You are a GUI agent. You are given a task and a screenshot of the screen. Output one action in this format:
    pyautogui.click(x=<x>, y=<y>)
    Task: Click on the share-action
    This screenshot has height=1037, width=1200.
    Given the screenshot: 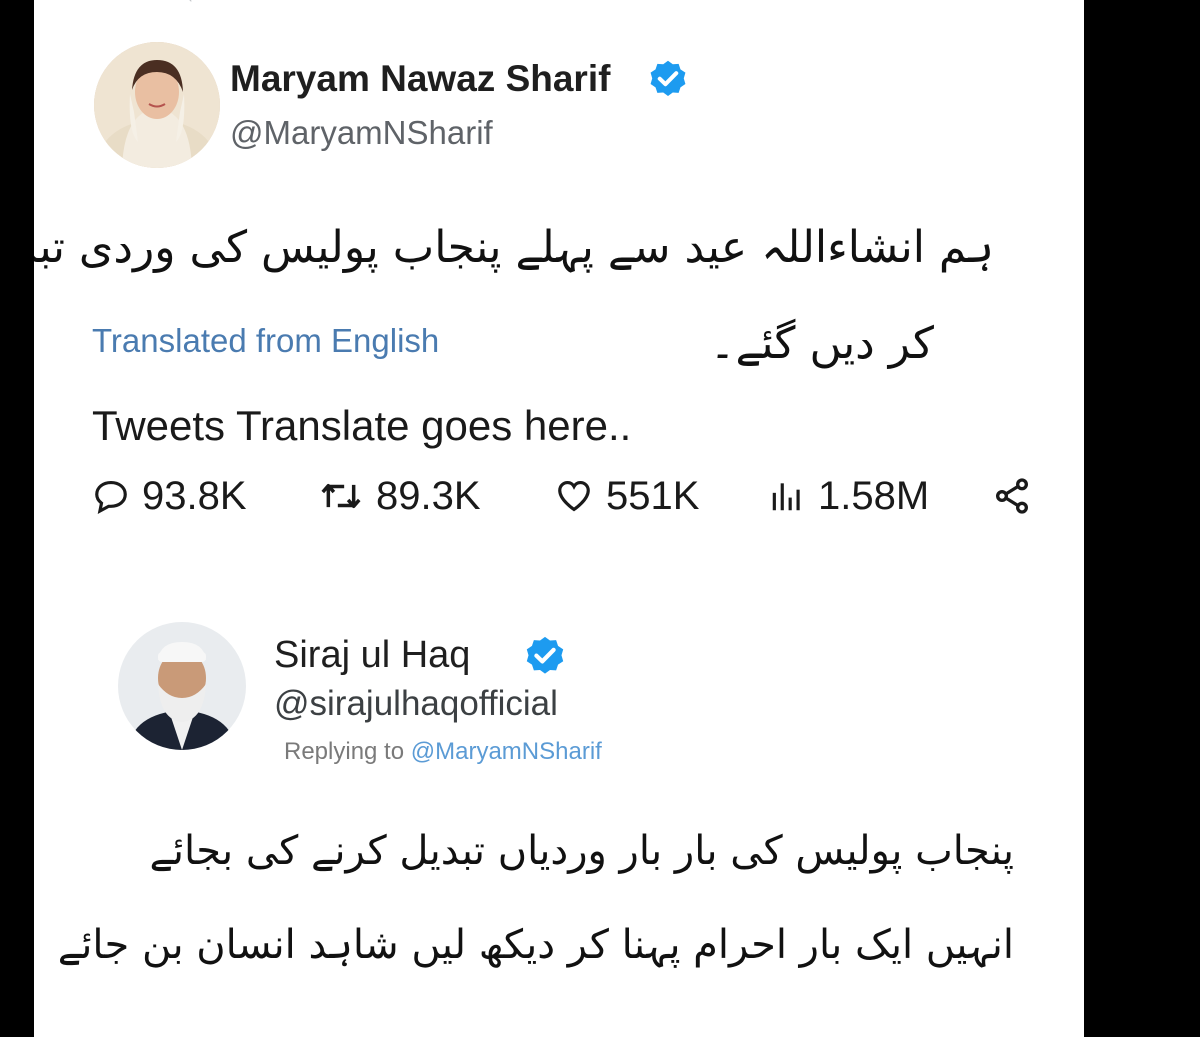 What is the action you would take?
    pyautogui.click(x=1012, y=496)
    